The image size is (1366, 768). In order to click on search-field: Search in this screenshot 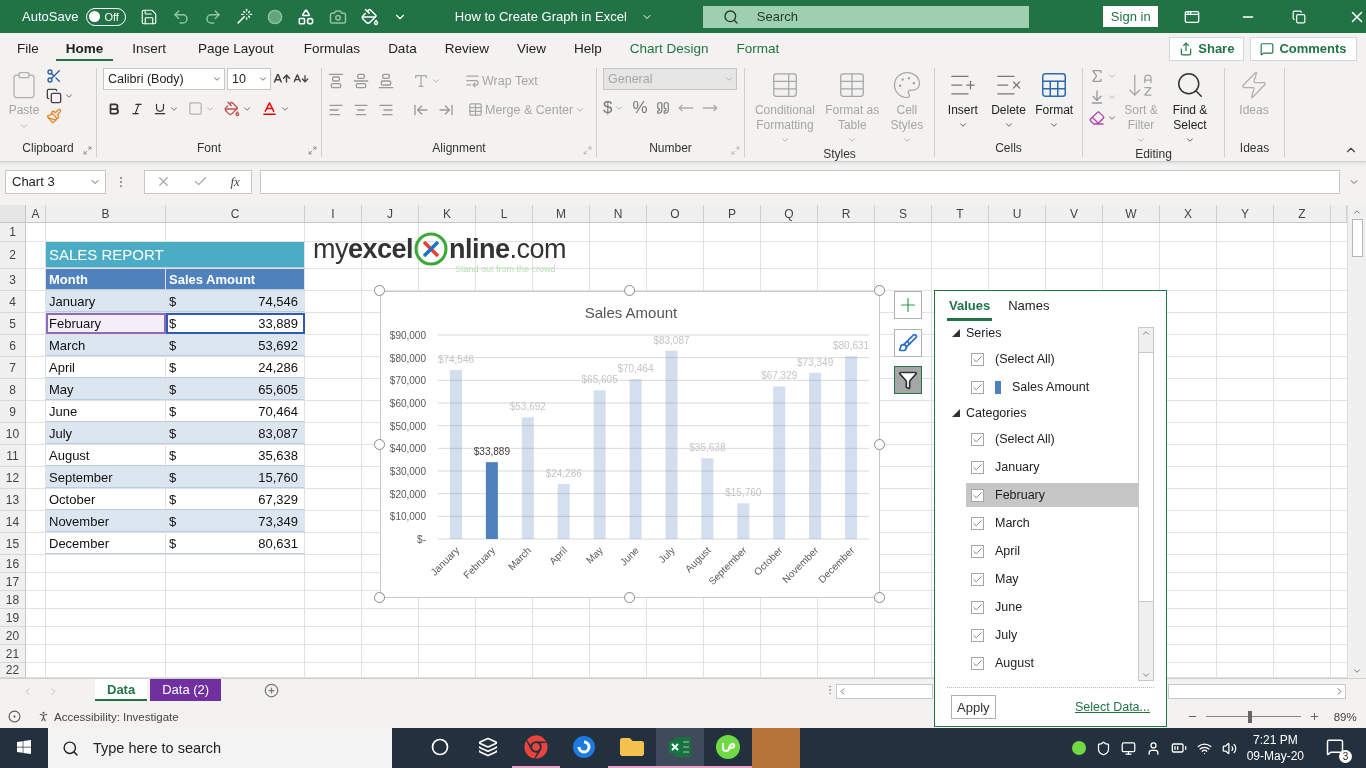, I will do `click(866, 16)`.